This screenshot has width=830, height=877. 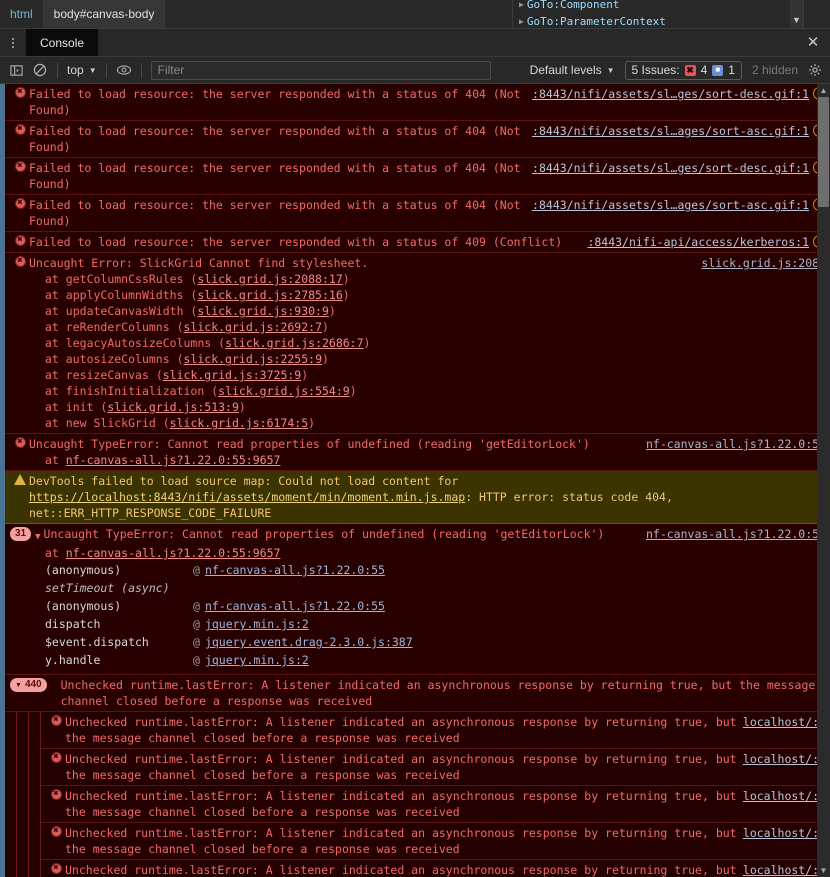 I want to click on stack-frame-link: slick.grid.js:930:9, so click(x=263, y=311).